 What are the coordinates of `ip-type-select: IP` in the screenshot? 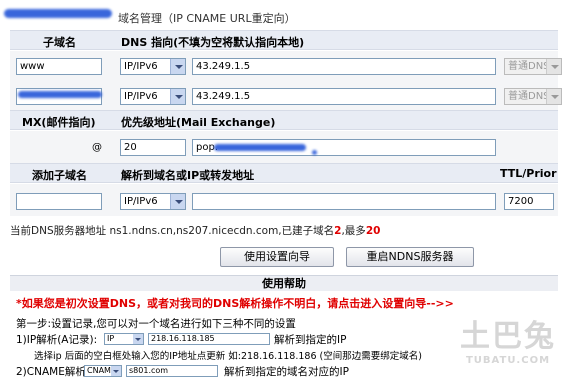 It's located at (124, 339).